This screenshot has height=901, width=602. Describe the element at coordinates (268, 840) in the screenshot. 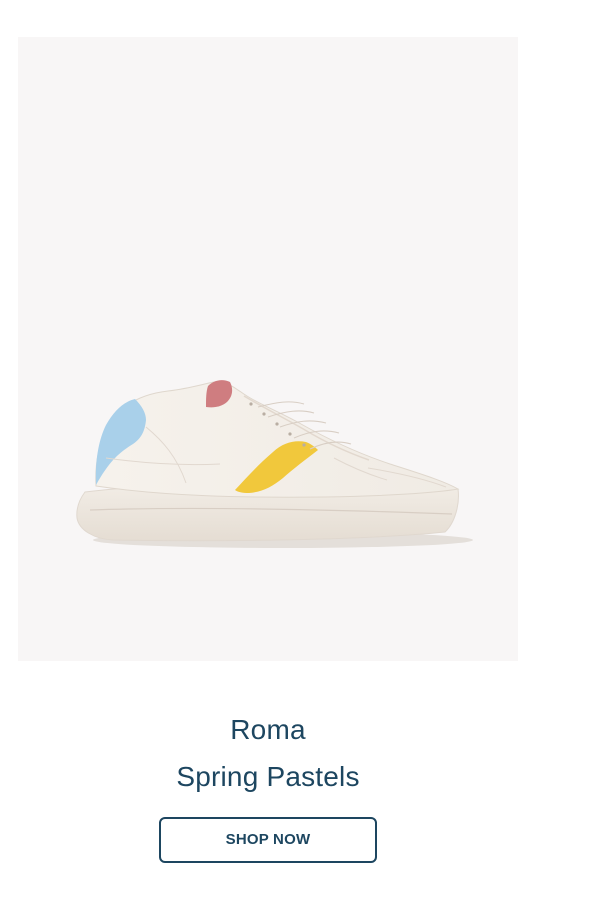

I see `shop-now-button: SHOP NOW` at that location.